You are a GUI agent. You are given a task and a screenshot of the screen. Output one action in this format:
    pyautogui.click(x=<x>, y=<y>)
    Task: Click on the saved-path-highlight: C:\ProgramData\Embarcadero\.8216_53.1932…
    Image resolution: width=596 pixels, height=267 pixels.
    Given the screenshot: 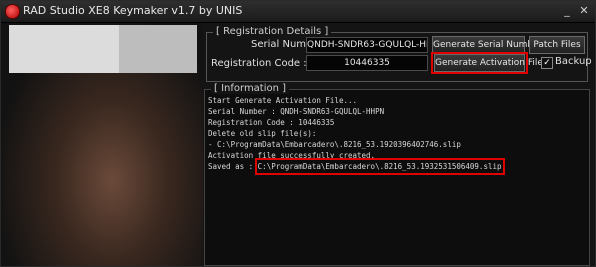 What is the action you would take?
    pyautogui.click(x=379, y=166)
    